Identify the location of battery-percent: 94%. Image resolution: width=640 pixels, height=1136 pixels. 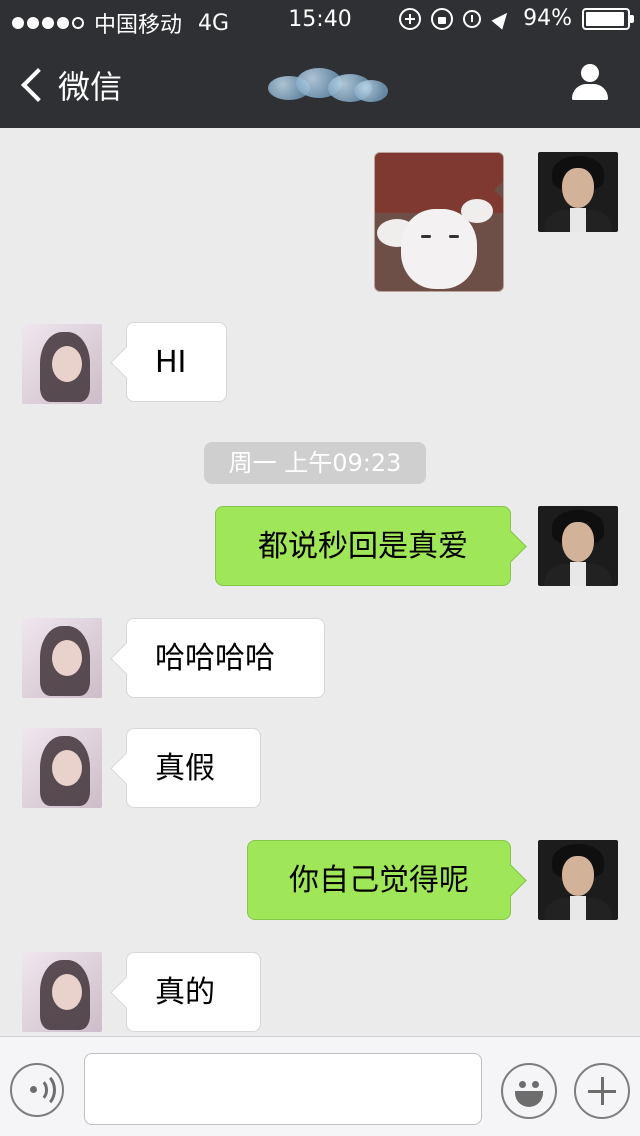
(547, 18).